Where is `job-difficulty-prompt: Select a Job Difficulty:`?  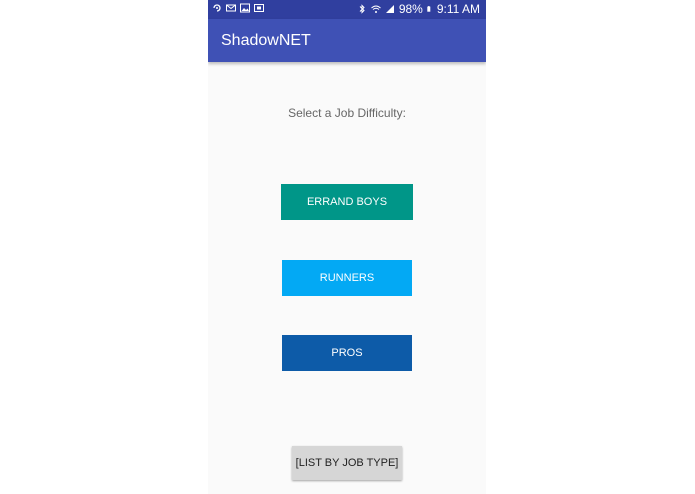 job-difficulty-prompt: Select a Job Difficulty: is located at coordinates (347, 113).